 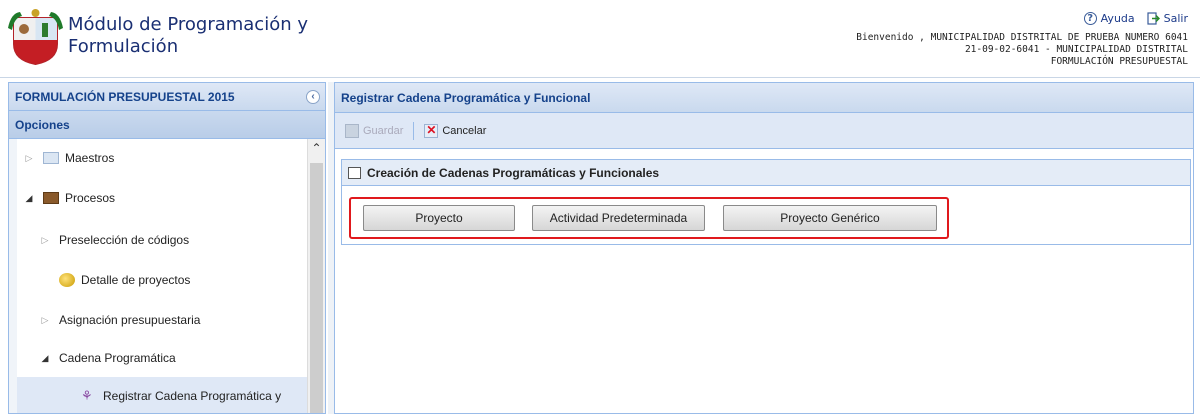 I want to click on tree-item-registrar-cadena: ⚘ Registrar Cadena Programática y, so click(x=162, y=395).